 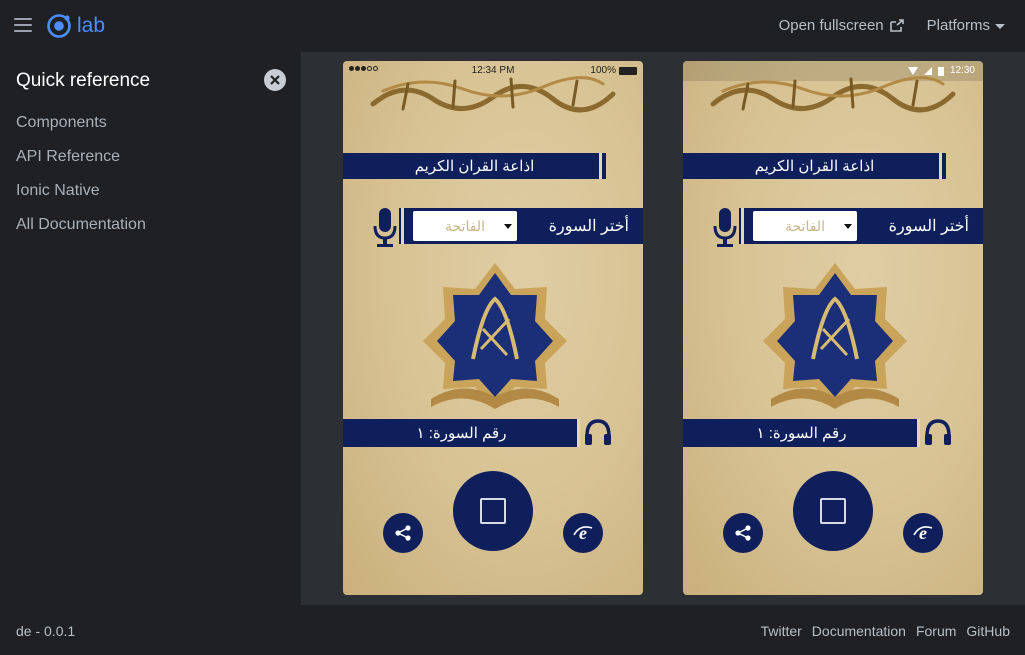 I want to click on platforms-label: Platforms, so click(x=958, y=25).